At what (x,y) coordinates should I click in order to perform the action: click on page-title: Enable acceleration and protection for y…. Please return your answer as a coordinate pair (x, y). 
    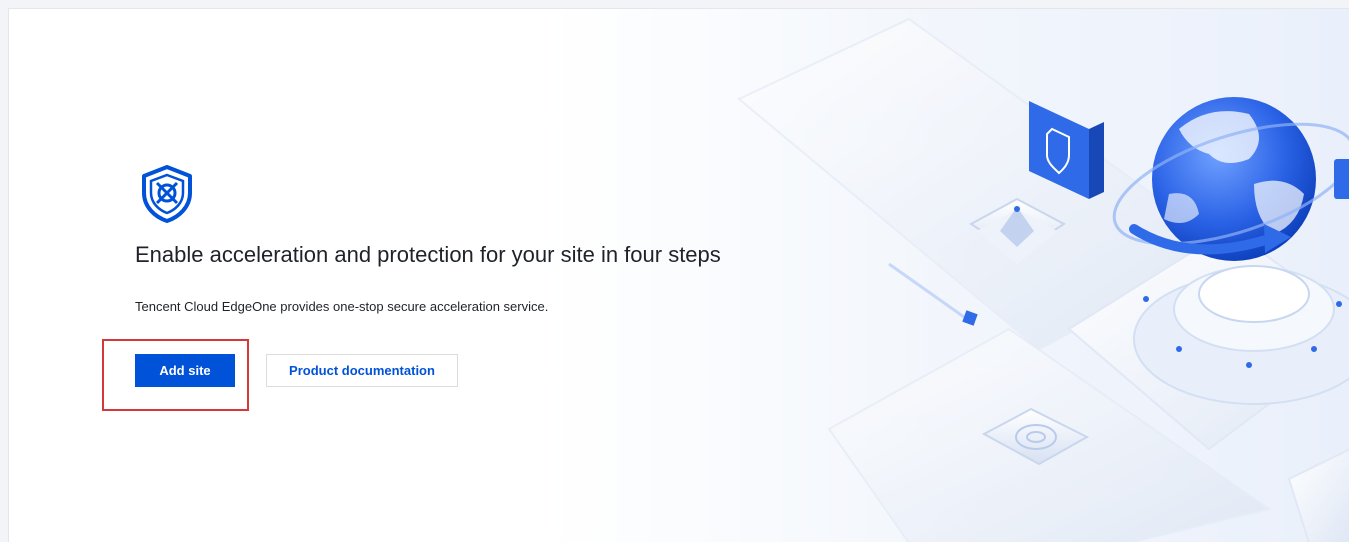
    Looking at the image, I should click on (428, 254).